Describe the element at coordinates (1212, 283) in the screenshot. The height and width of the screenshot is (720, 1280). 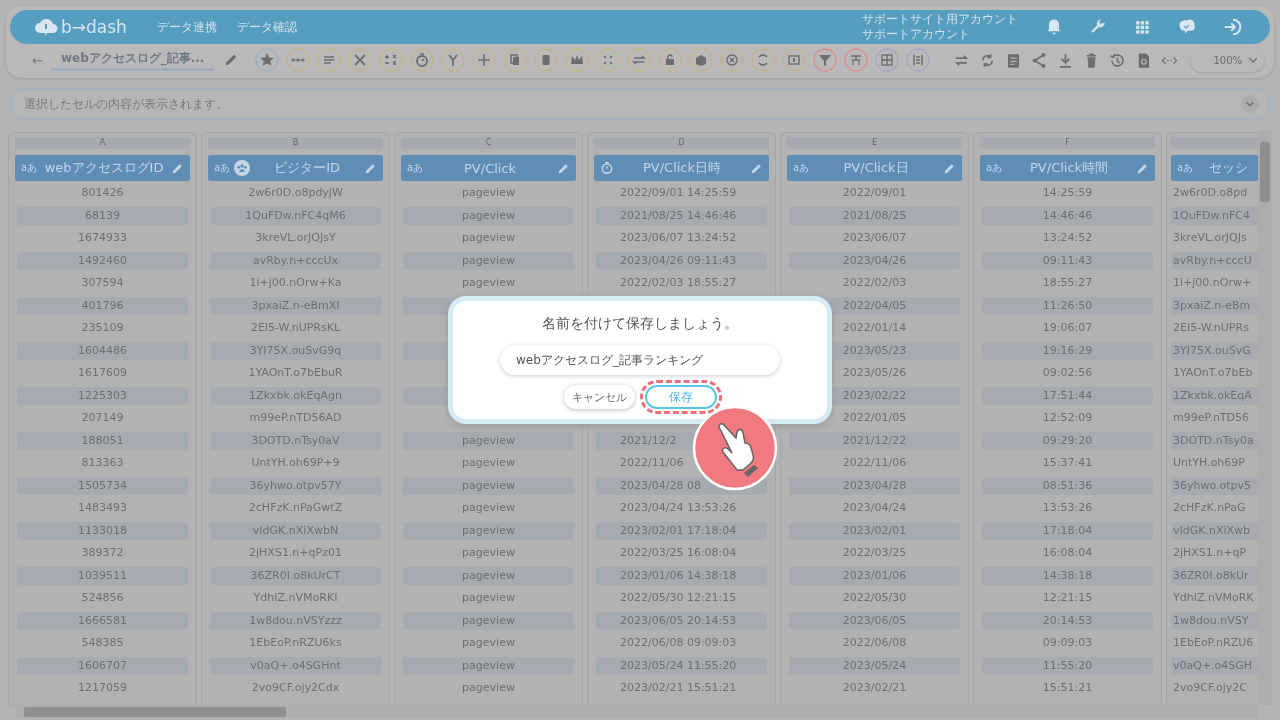
I see `table-cell-text: 1i+j00.nOrw+` at that location.